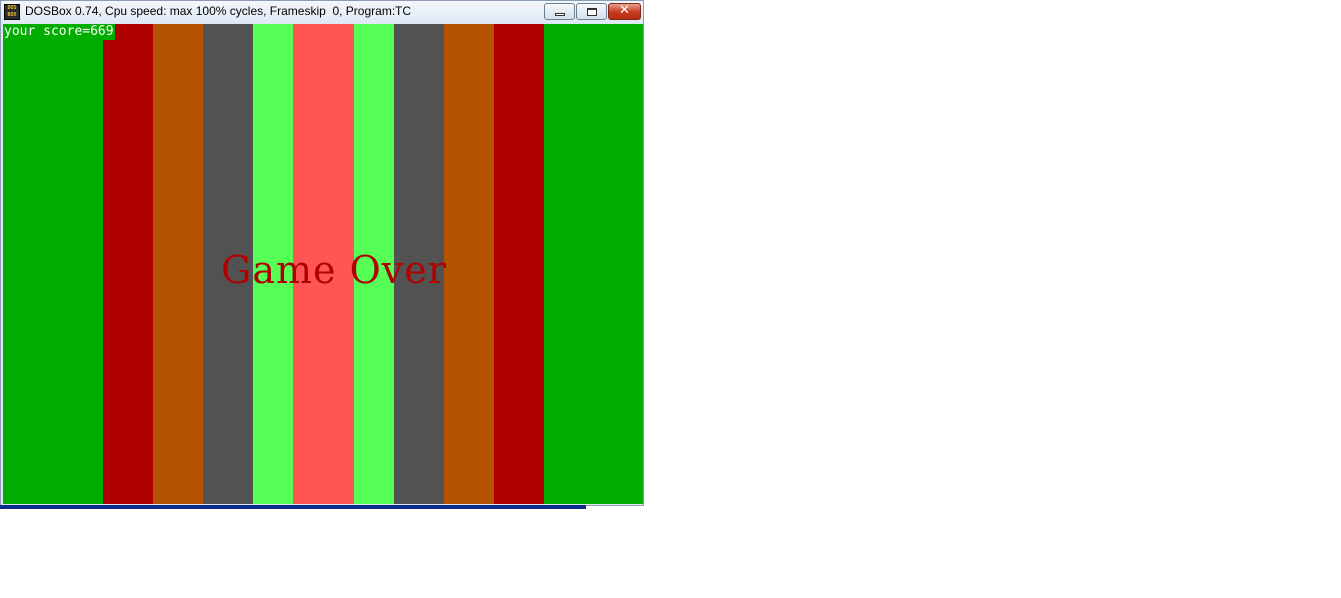  I want to click on minimize-icon, so click(560, 14).